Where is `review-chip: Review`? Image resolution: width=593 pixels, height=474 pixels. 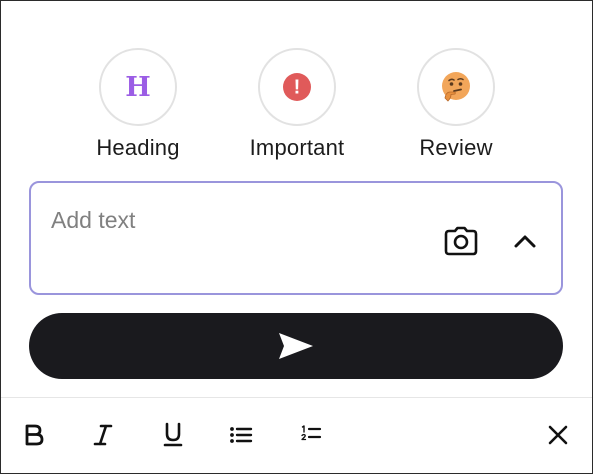
review-chip: Review is located at coordinates (456, 104).